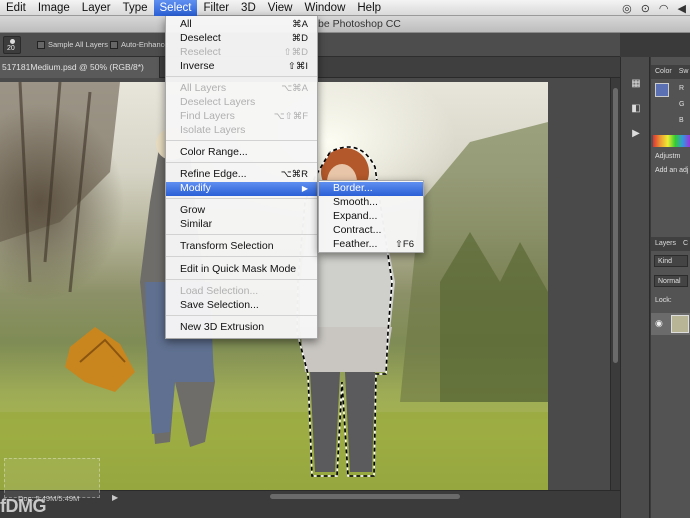 The height and width of the screenshot is (518, 690). What do you see at coordinates (203, 88) in the screenshot?
I see `menu-item-label: All Layers` at bounding box center [203, 88].